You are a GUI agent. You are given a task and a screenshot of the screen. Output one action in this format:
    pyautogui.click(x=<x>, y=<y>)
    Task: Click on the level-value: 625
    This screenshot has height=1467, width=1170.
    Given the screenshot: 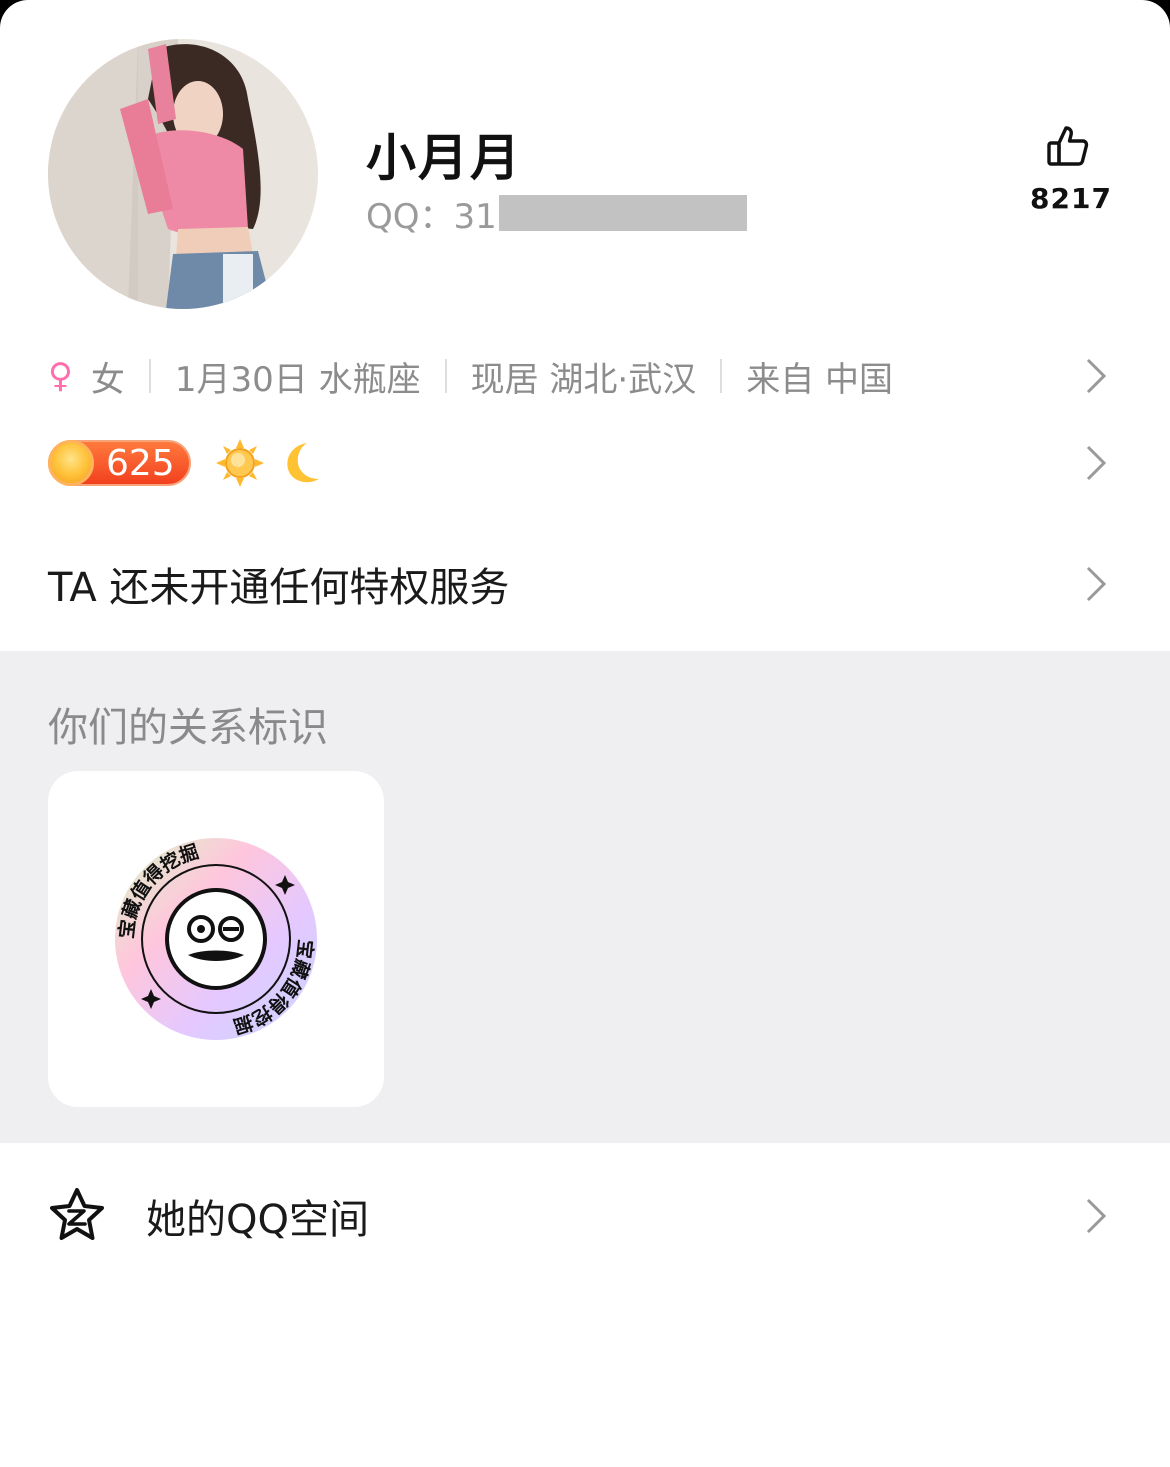 What is the action you would take?
    pyautogui.click(x=140, y=463)
    